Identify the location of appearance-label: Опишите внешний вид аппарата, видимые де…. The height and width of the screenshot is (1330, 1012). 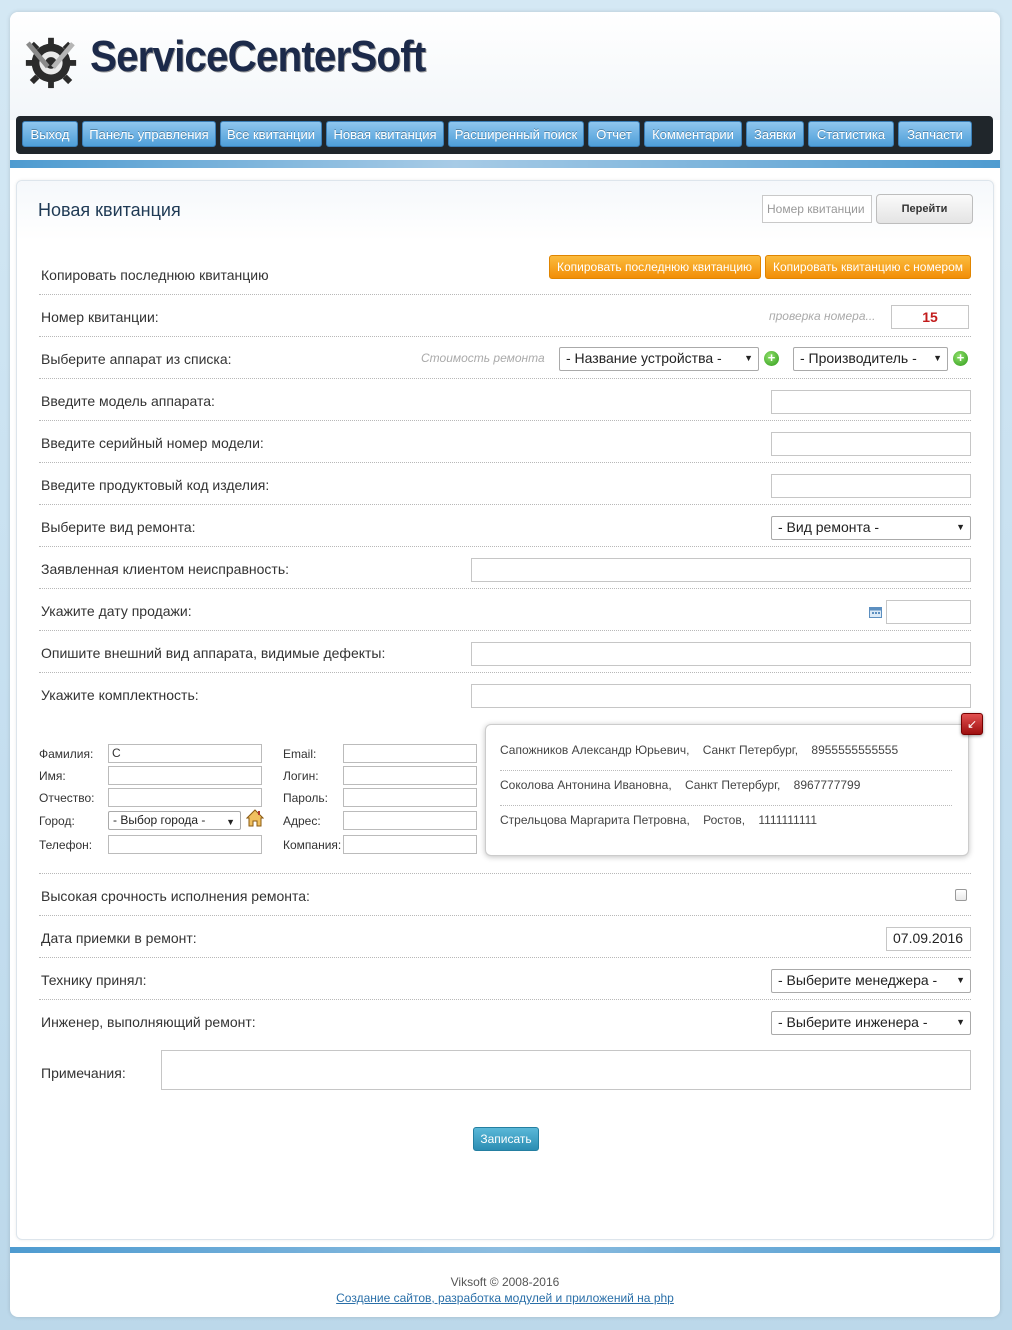
(213, 653).